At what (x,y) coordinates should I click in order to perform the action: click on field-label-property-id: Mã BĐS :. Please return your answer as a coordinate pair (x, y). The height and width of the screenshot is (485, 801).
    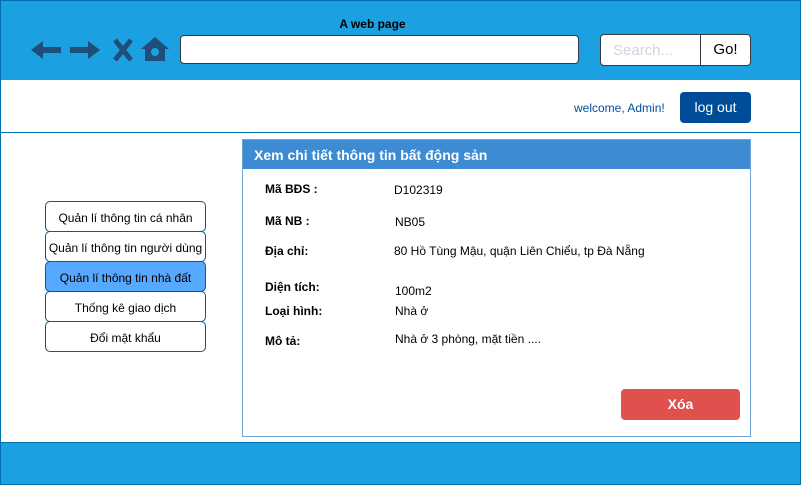
    Looking at the image, I should click on (291, 189).